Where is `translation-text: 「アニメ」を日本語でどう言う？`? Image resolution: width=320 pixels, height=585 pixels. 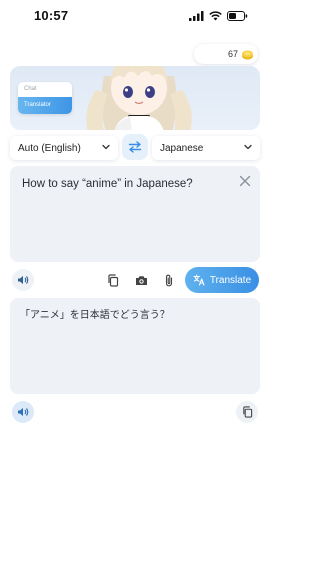 translation-text: 「アニメ」を日本語でどう言う？ is located at coordinates (95, 315).